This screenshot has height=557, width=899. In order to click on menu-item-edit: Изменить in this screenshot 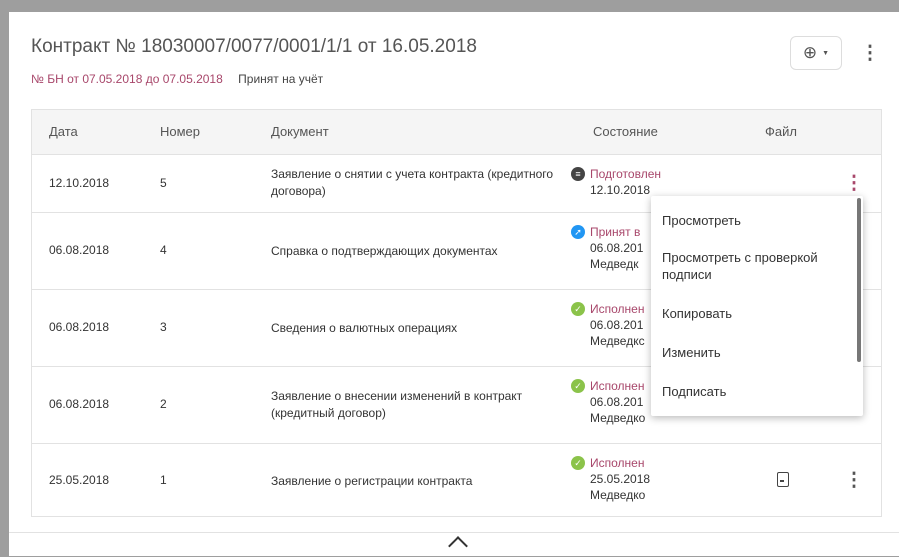, I will do `click(752, 352)`.